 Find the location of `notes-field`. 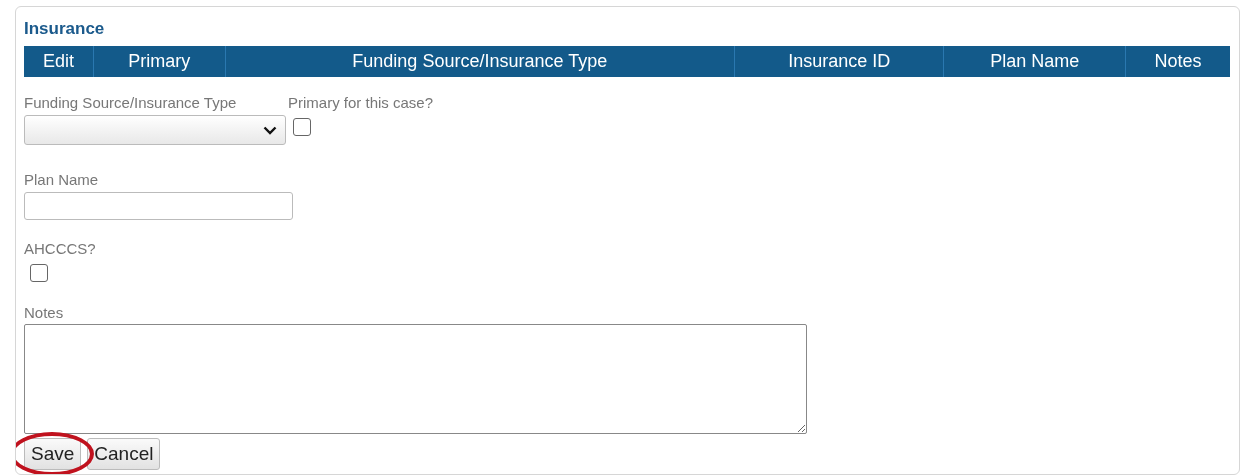

notes-field is located at coordinates (415, 379).